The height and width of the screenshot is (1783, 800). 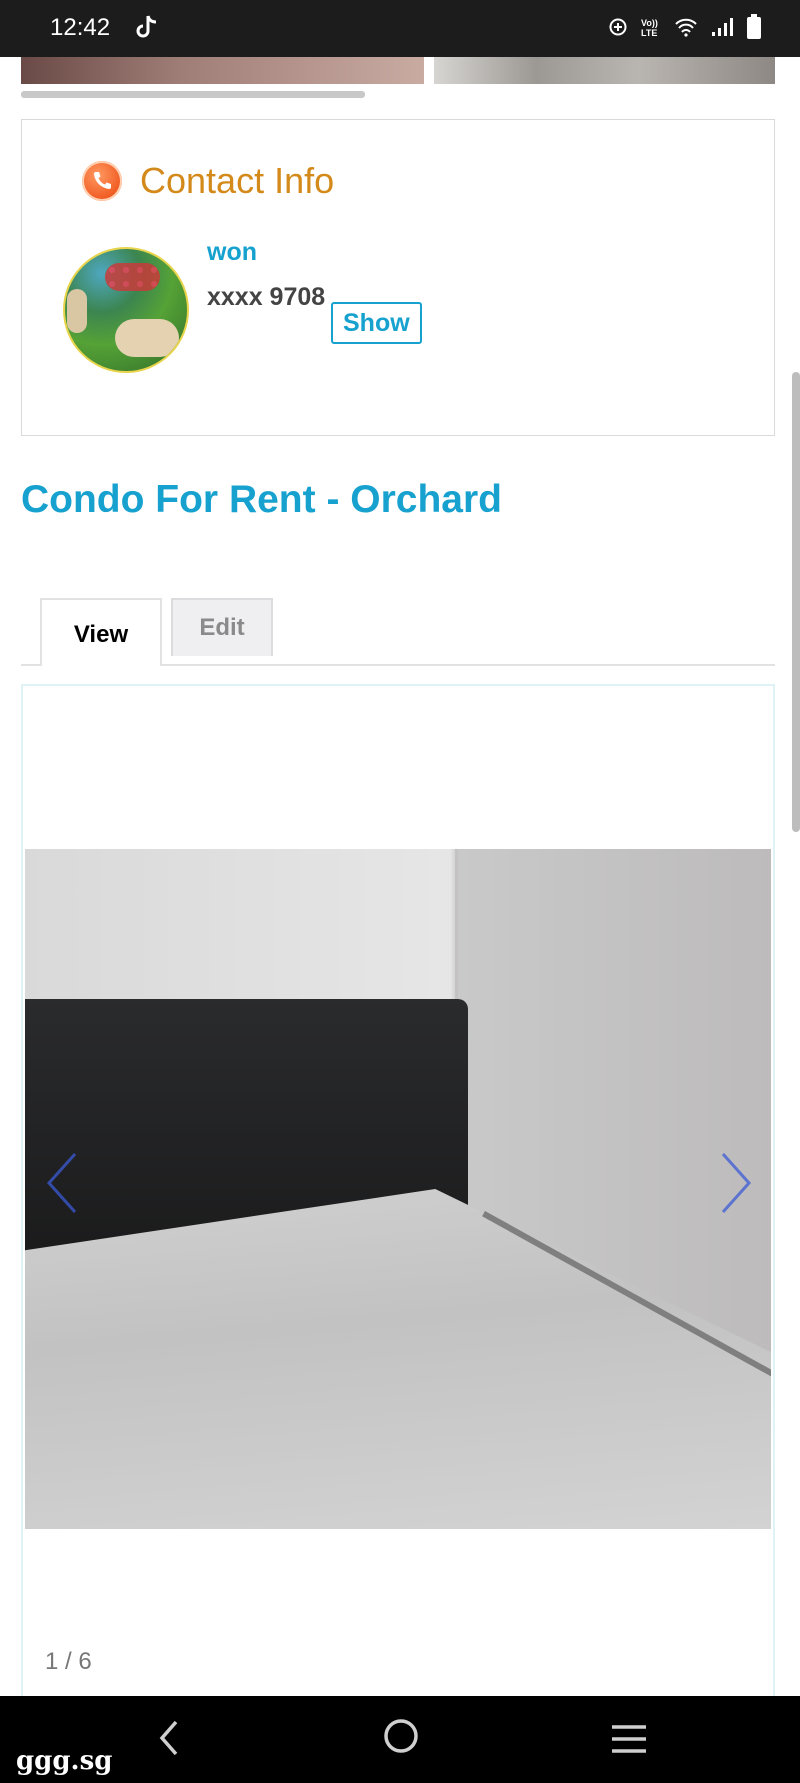 I want to click on page-scrollbar, so click(x=796, y=602).